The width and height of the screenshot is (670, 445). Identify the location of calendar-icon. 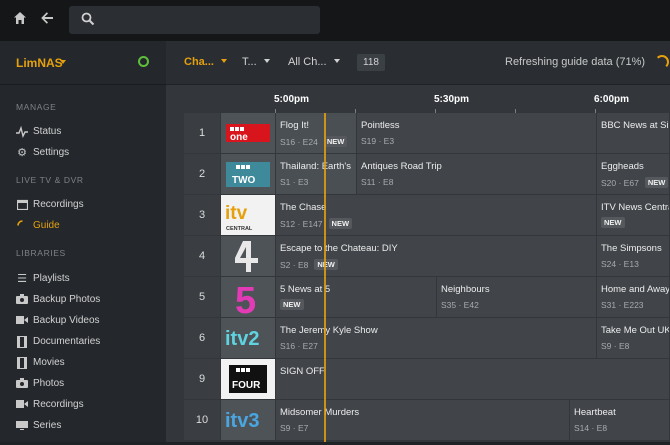
(22, 205).